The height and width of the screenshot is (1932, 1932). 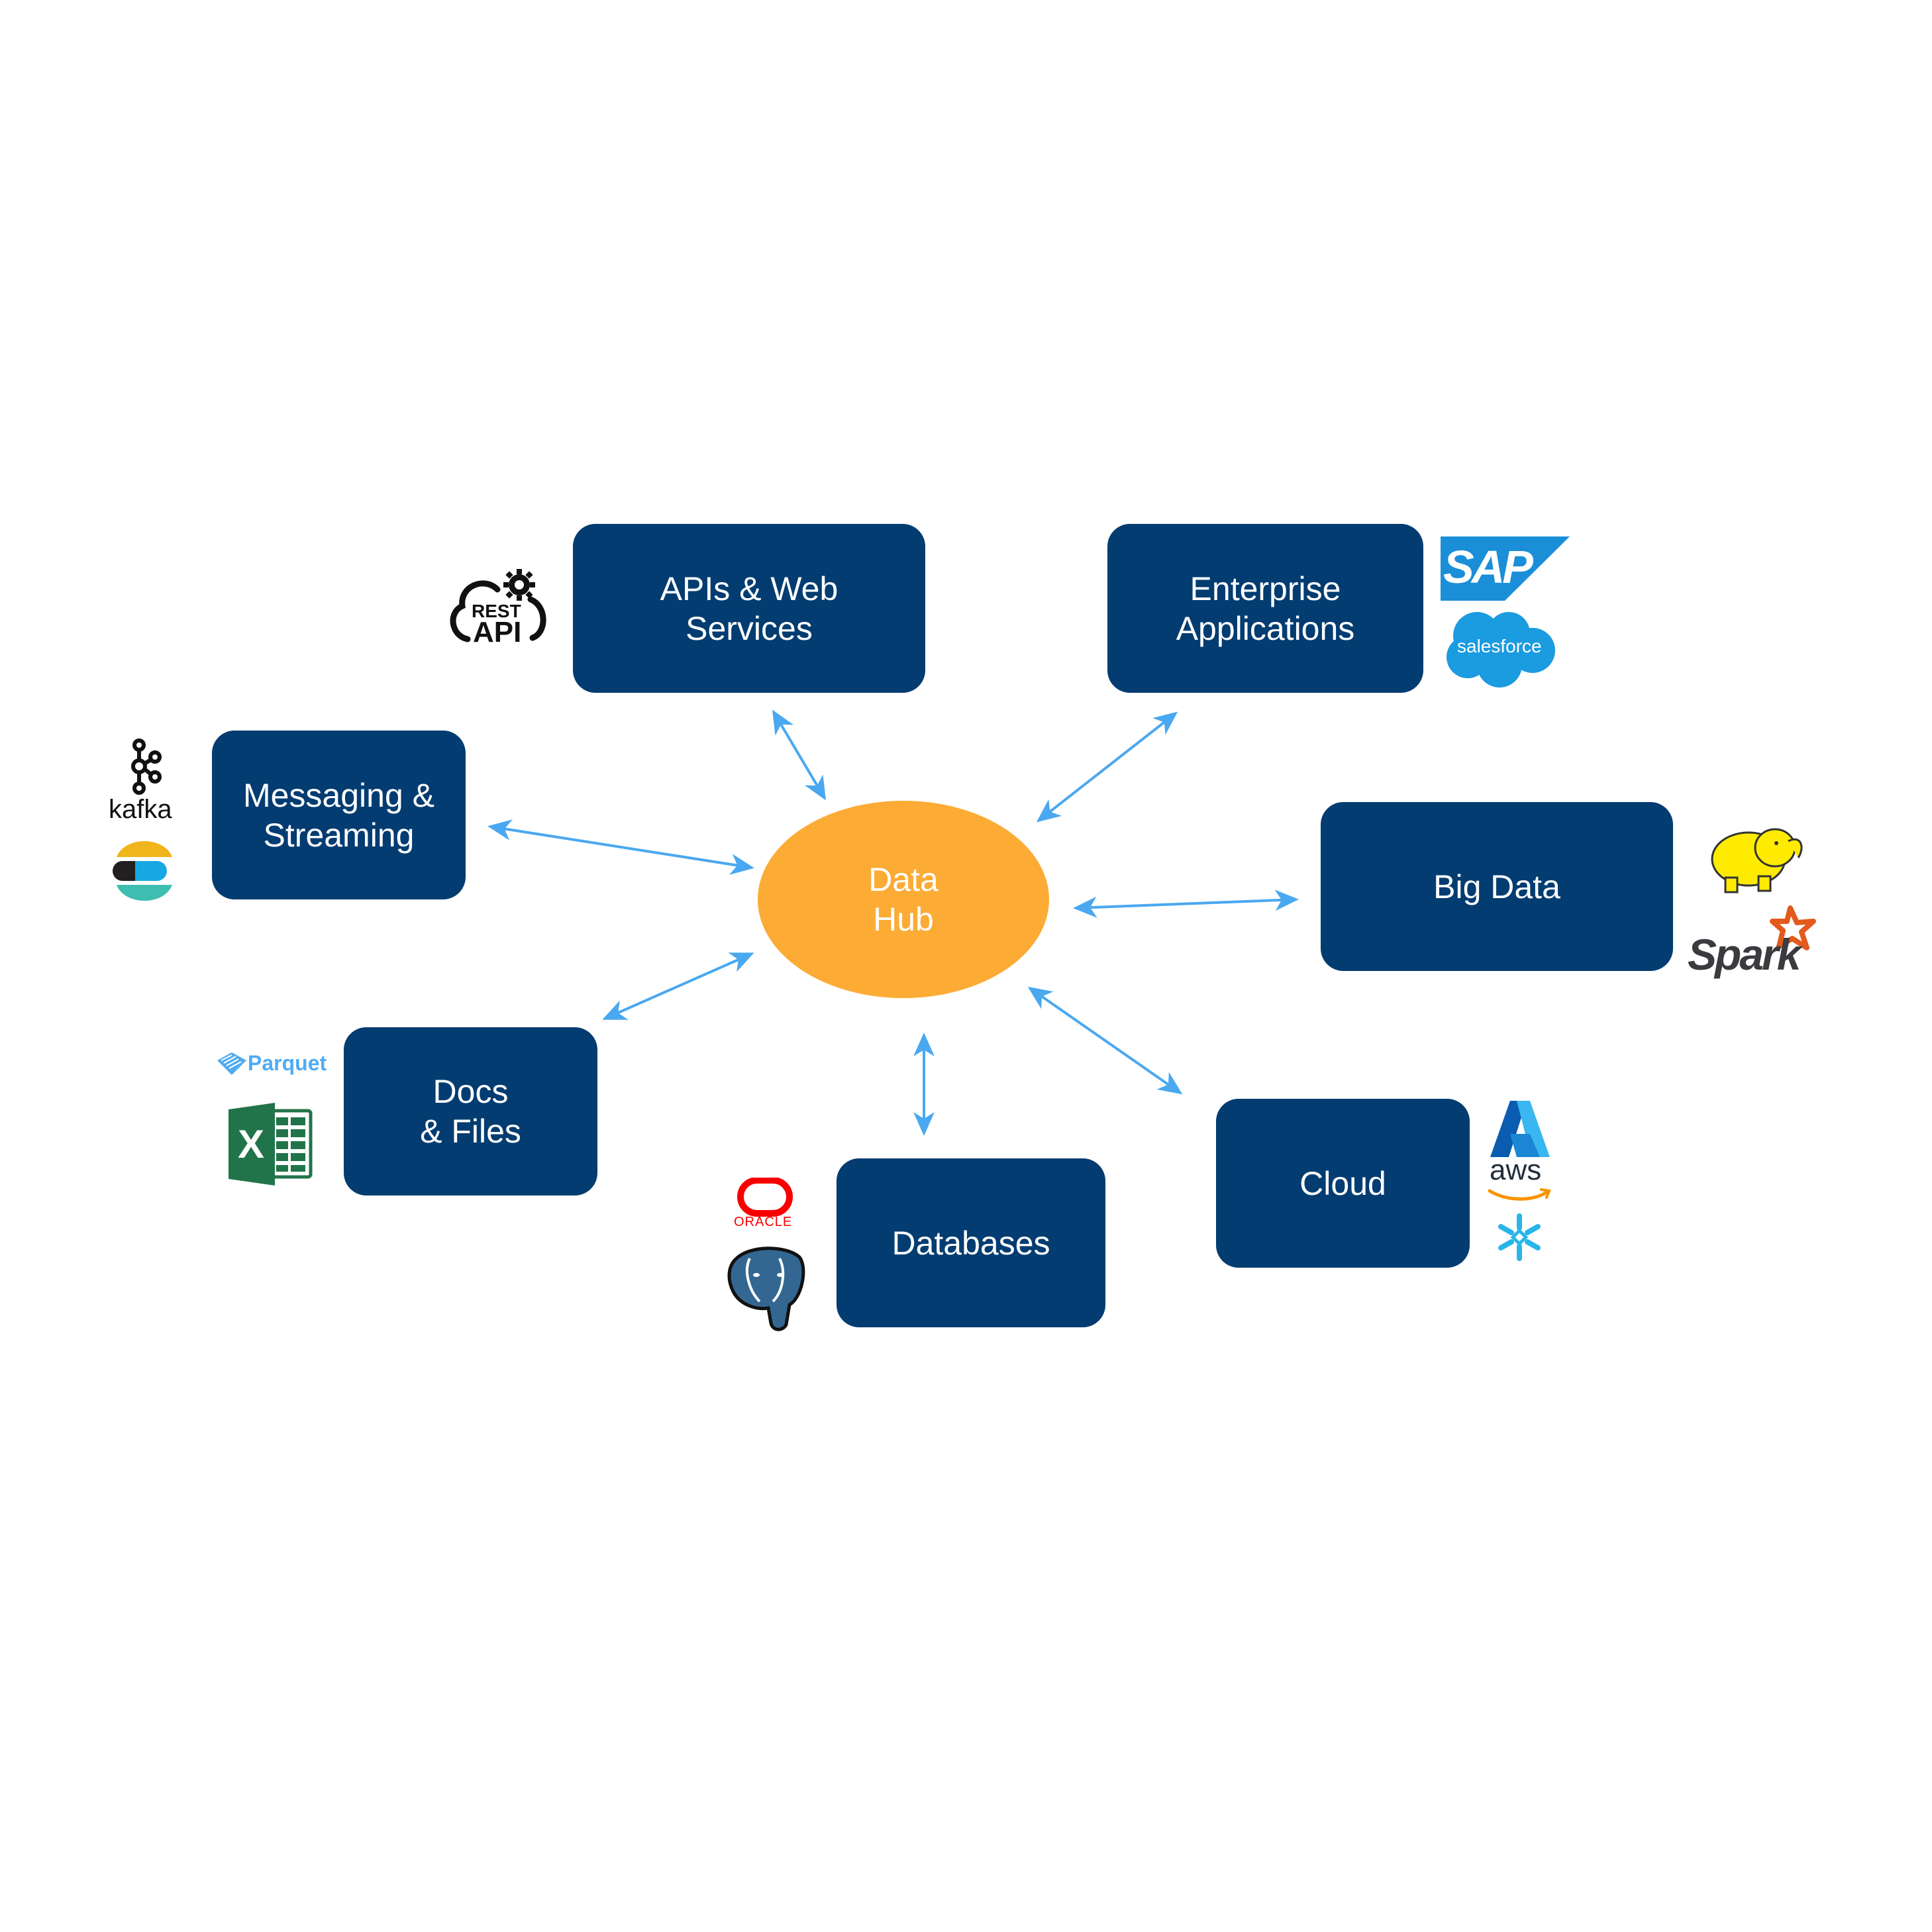 I want to click on node-label: Cloud, so click(x=1342, y=1183).